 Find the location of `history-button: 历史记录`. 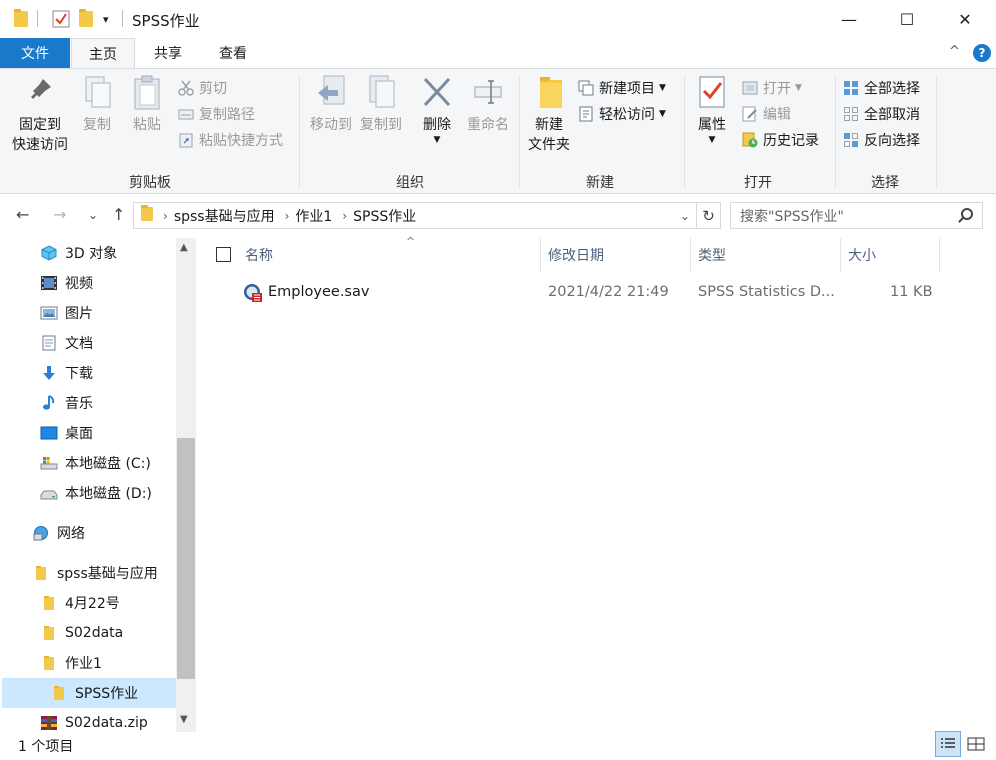

history-button: 历史记录 is located at coordinates (780, 140).